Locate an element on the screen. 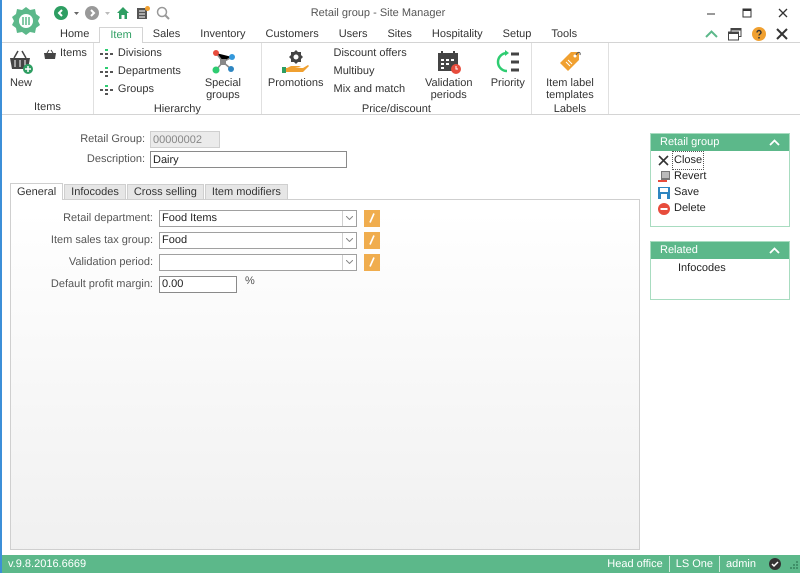 The width and height of the screenshot is (800, 573). ribbon-button: Priority is located at coordinates (508, 68).